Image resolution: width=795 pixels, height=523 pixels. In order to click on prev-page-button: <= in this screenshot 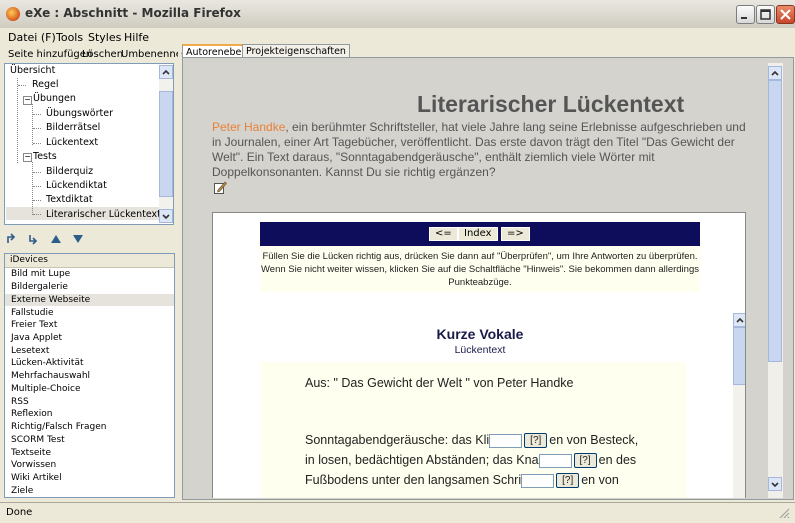, I will do `click(443, 234)`.